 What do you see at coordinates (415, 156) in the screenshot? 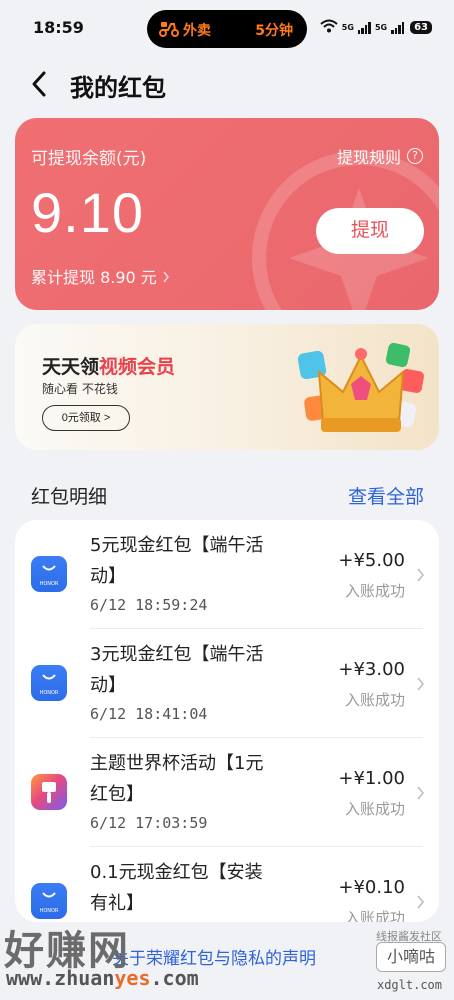
I see `help-circle-icon: ?` at bounding box center [415, 156].